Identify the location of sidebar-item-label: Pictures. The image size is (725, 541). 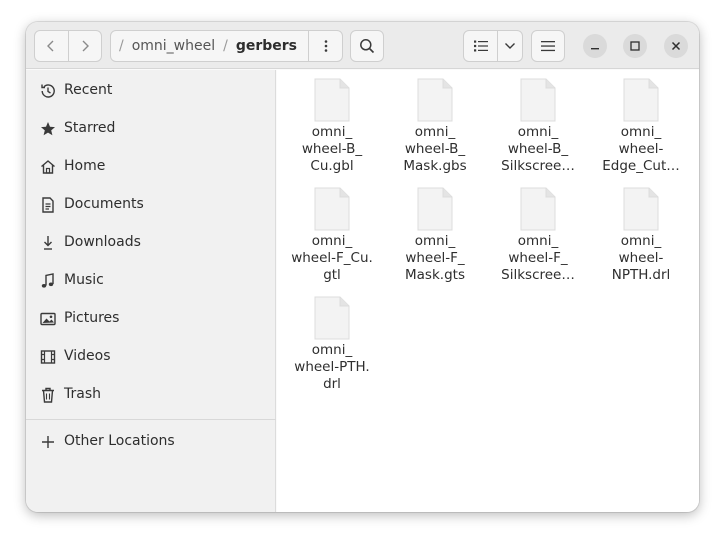
(92, 318).